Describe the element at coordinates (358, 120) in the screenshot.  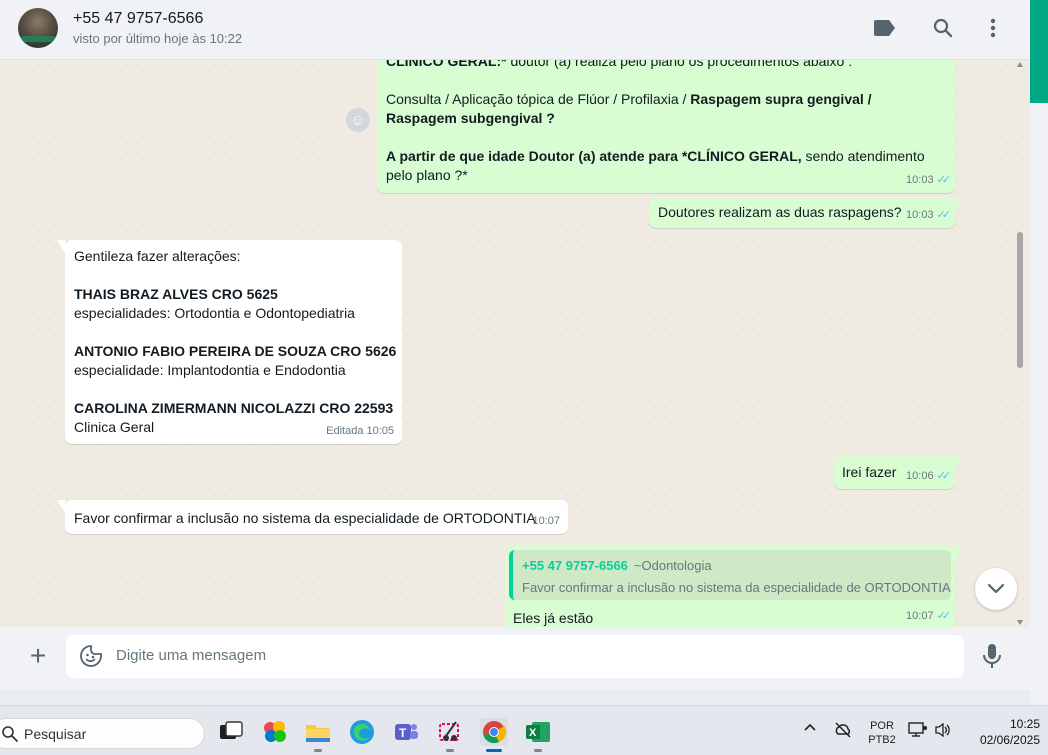
I see `react-emoji-icon: ☺` at that location.